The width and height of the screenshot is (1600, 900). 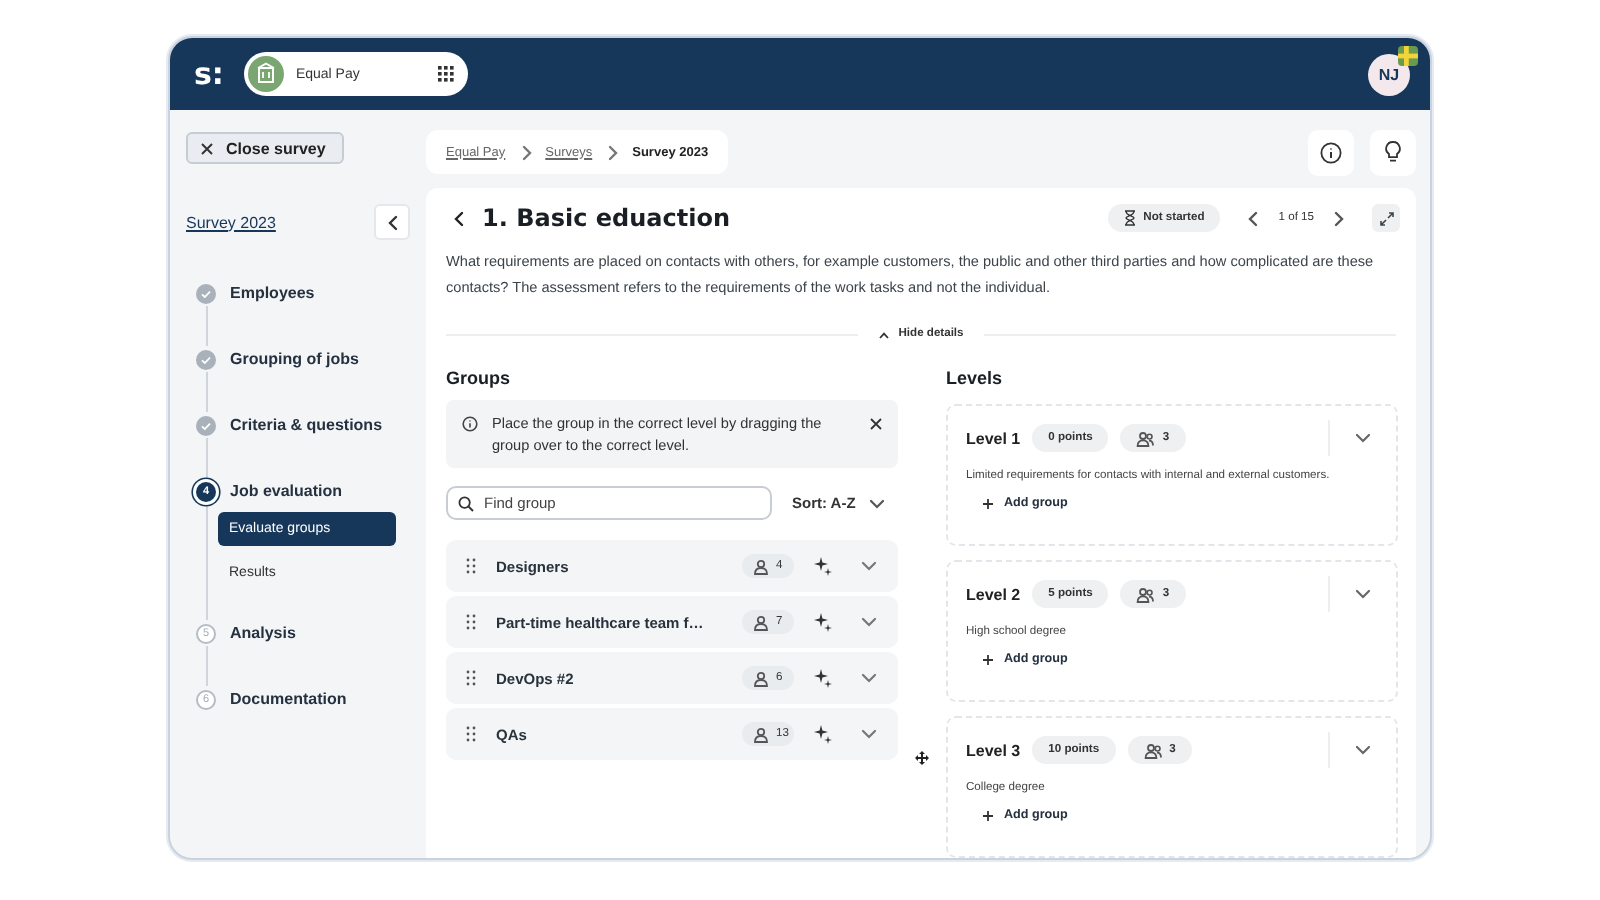 I want to click on expand-icon, so click(x=1386, y=218).